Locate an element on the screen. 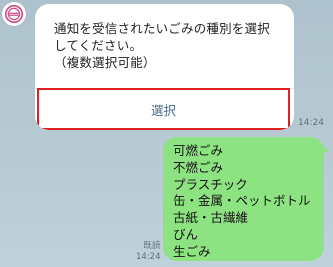 This screenshot has height=267, width=333. bubble-tail is located at coordinates (325, 150).